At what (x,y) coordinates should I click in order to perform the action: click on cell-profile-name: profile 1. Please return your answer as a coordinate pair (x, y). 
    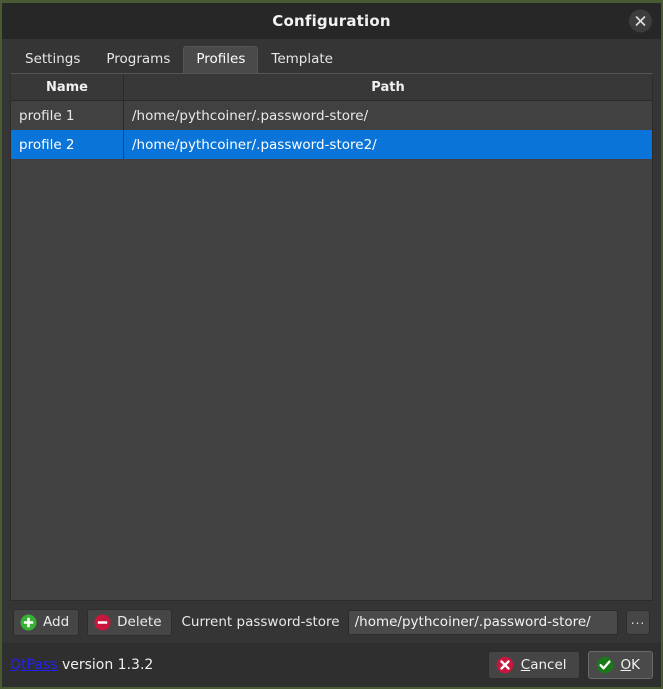
    Looking at the image, I should click on (67, 115).